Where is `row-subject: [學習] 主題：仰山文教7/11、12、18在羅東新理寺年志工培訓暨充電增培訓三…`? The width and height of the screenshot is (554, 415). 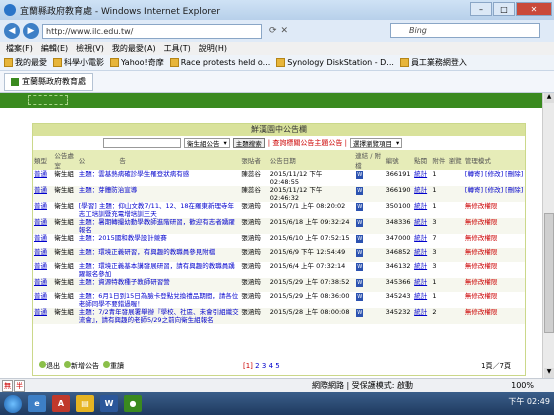 row-subject: [學習] 主題：仰山文教7/11、12、18在羅東新理寺年志工培訓暨充電增培訓三… is located at coordinates (159, 210).